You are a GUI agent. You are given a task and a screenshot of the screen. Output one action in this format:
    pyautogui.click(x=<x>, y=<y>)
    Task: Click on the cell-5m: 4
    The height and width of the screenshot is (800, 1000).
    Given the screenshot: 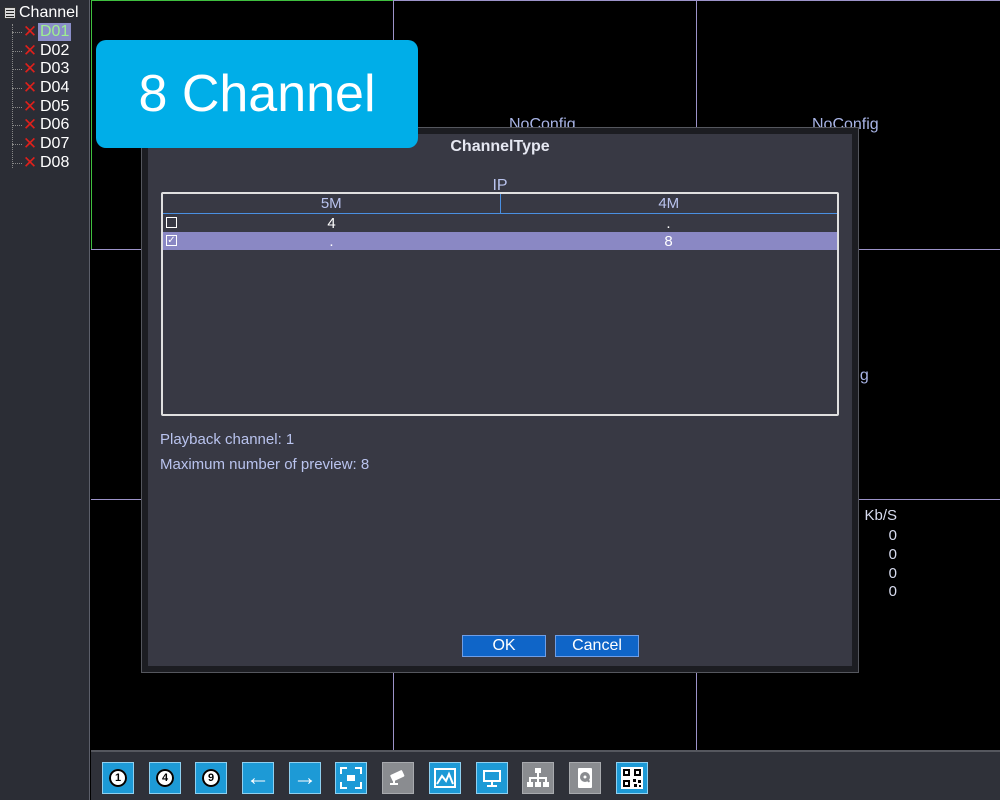 What is the action you would take?
    pyautogui.click(x=331, y=223)
    